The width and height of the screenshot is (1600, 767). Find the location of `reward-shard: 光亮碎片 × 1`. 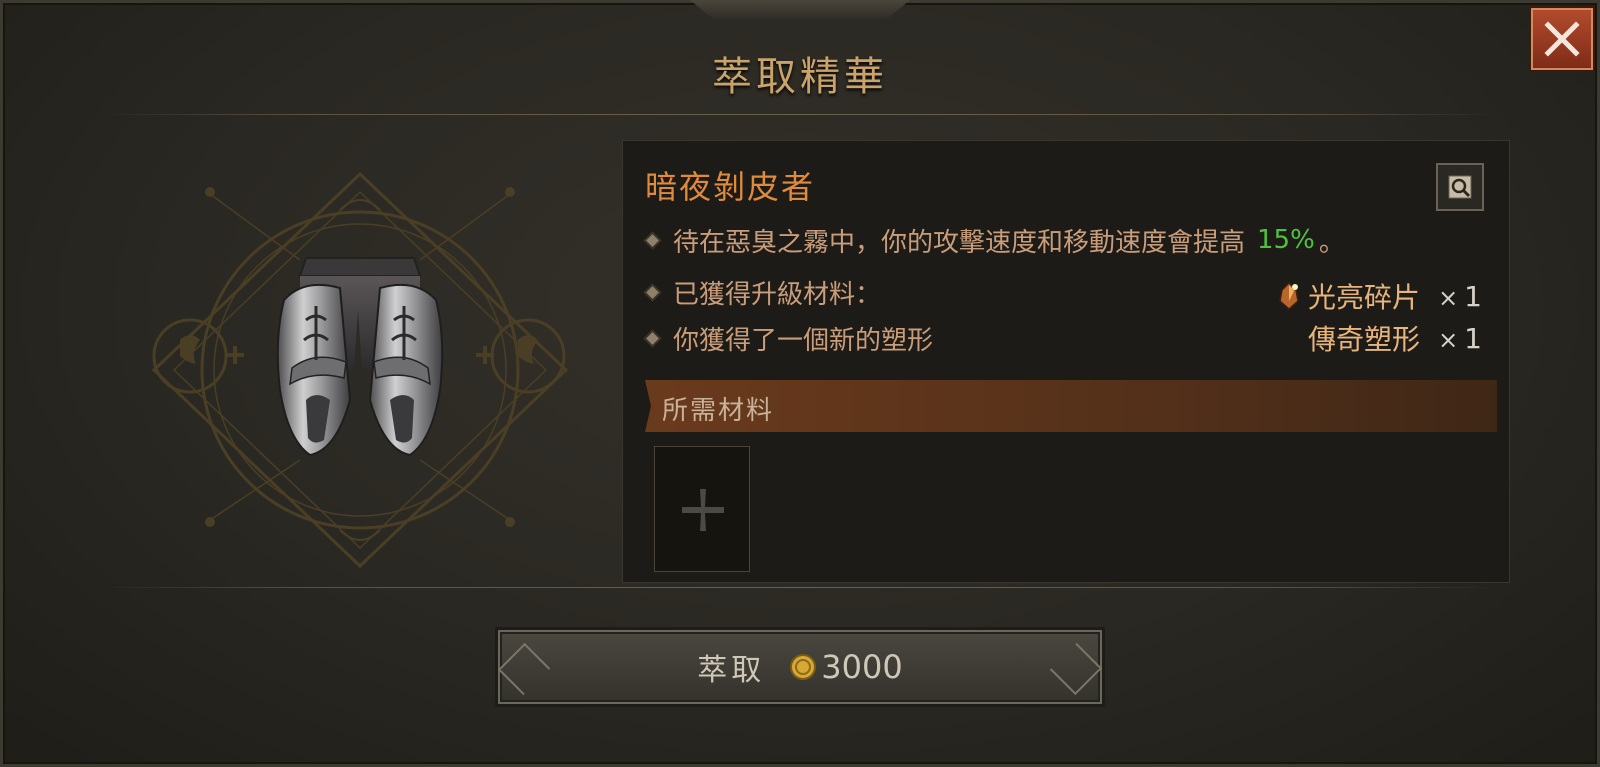

reward-shard: 光亮碎片 × 1 is located at coordinates (1379, 296).